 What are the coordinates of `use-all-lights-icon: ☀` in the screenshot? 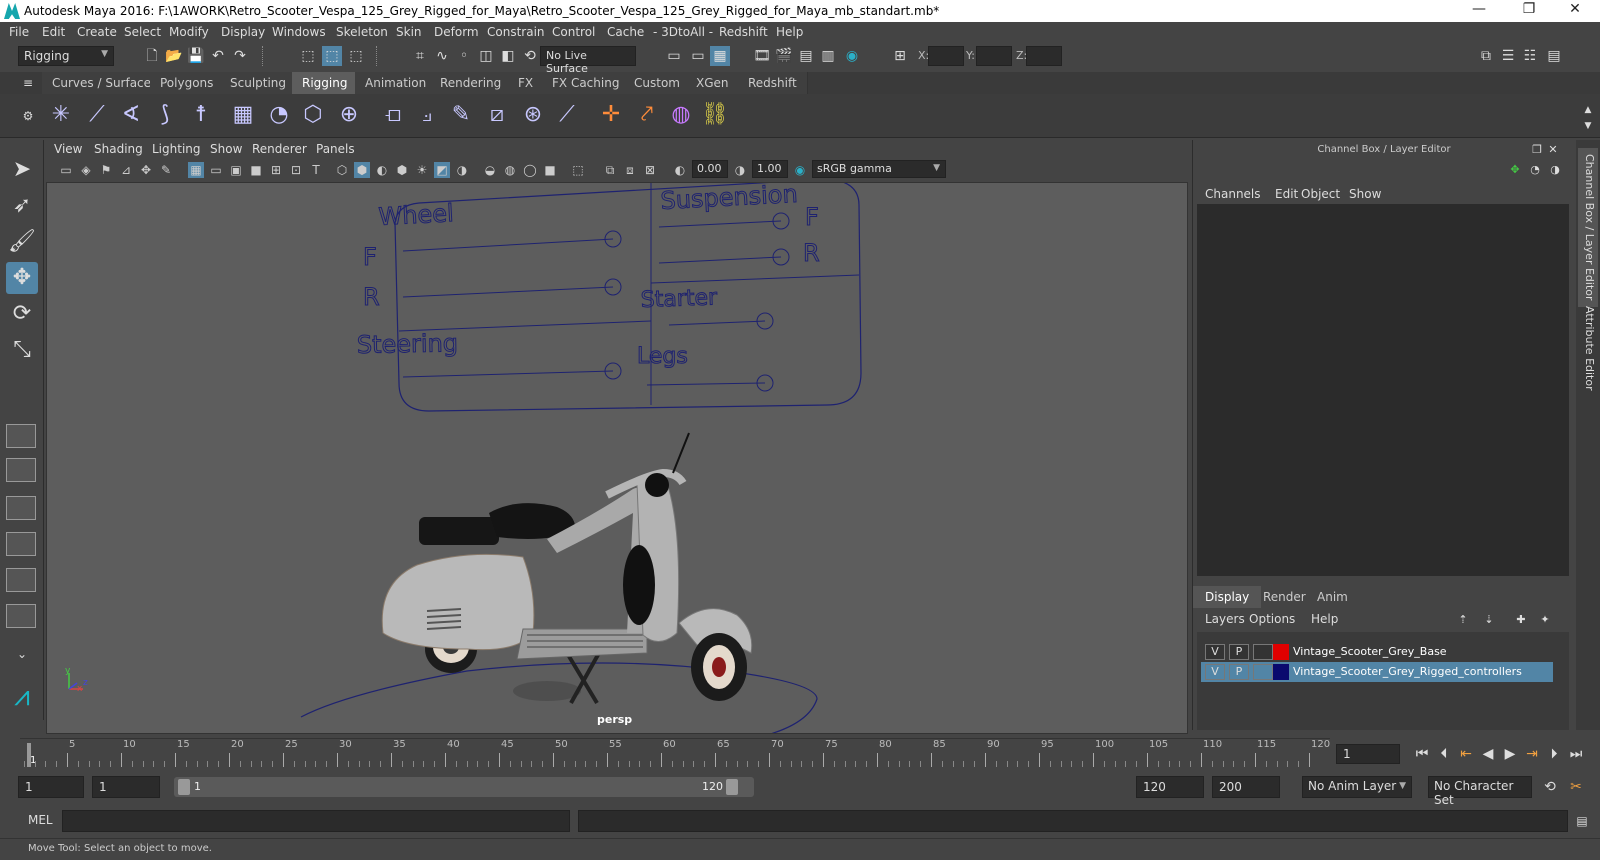 It's located at (422, 170).